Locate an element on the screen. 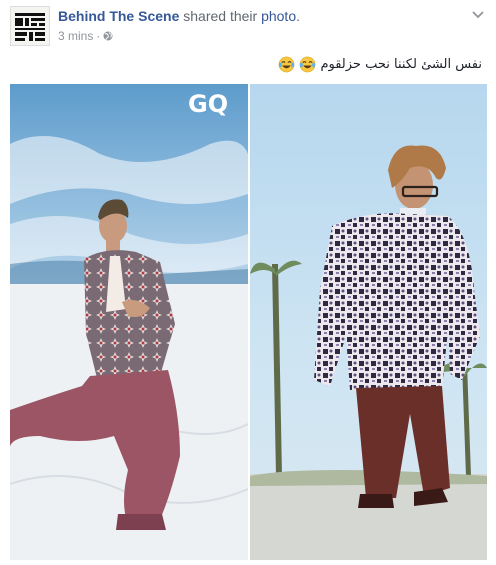 The height and width of the screenshot is (565, 496). post-subline: 3 mins · is located at coordinates (179, 36).